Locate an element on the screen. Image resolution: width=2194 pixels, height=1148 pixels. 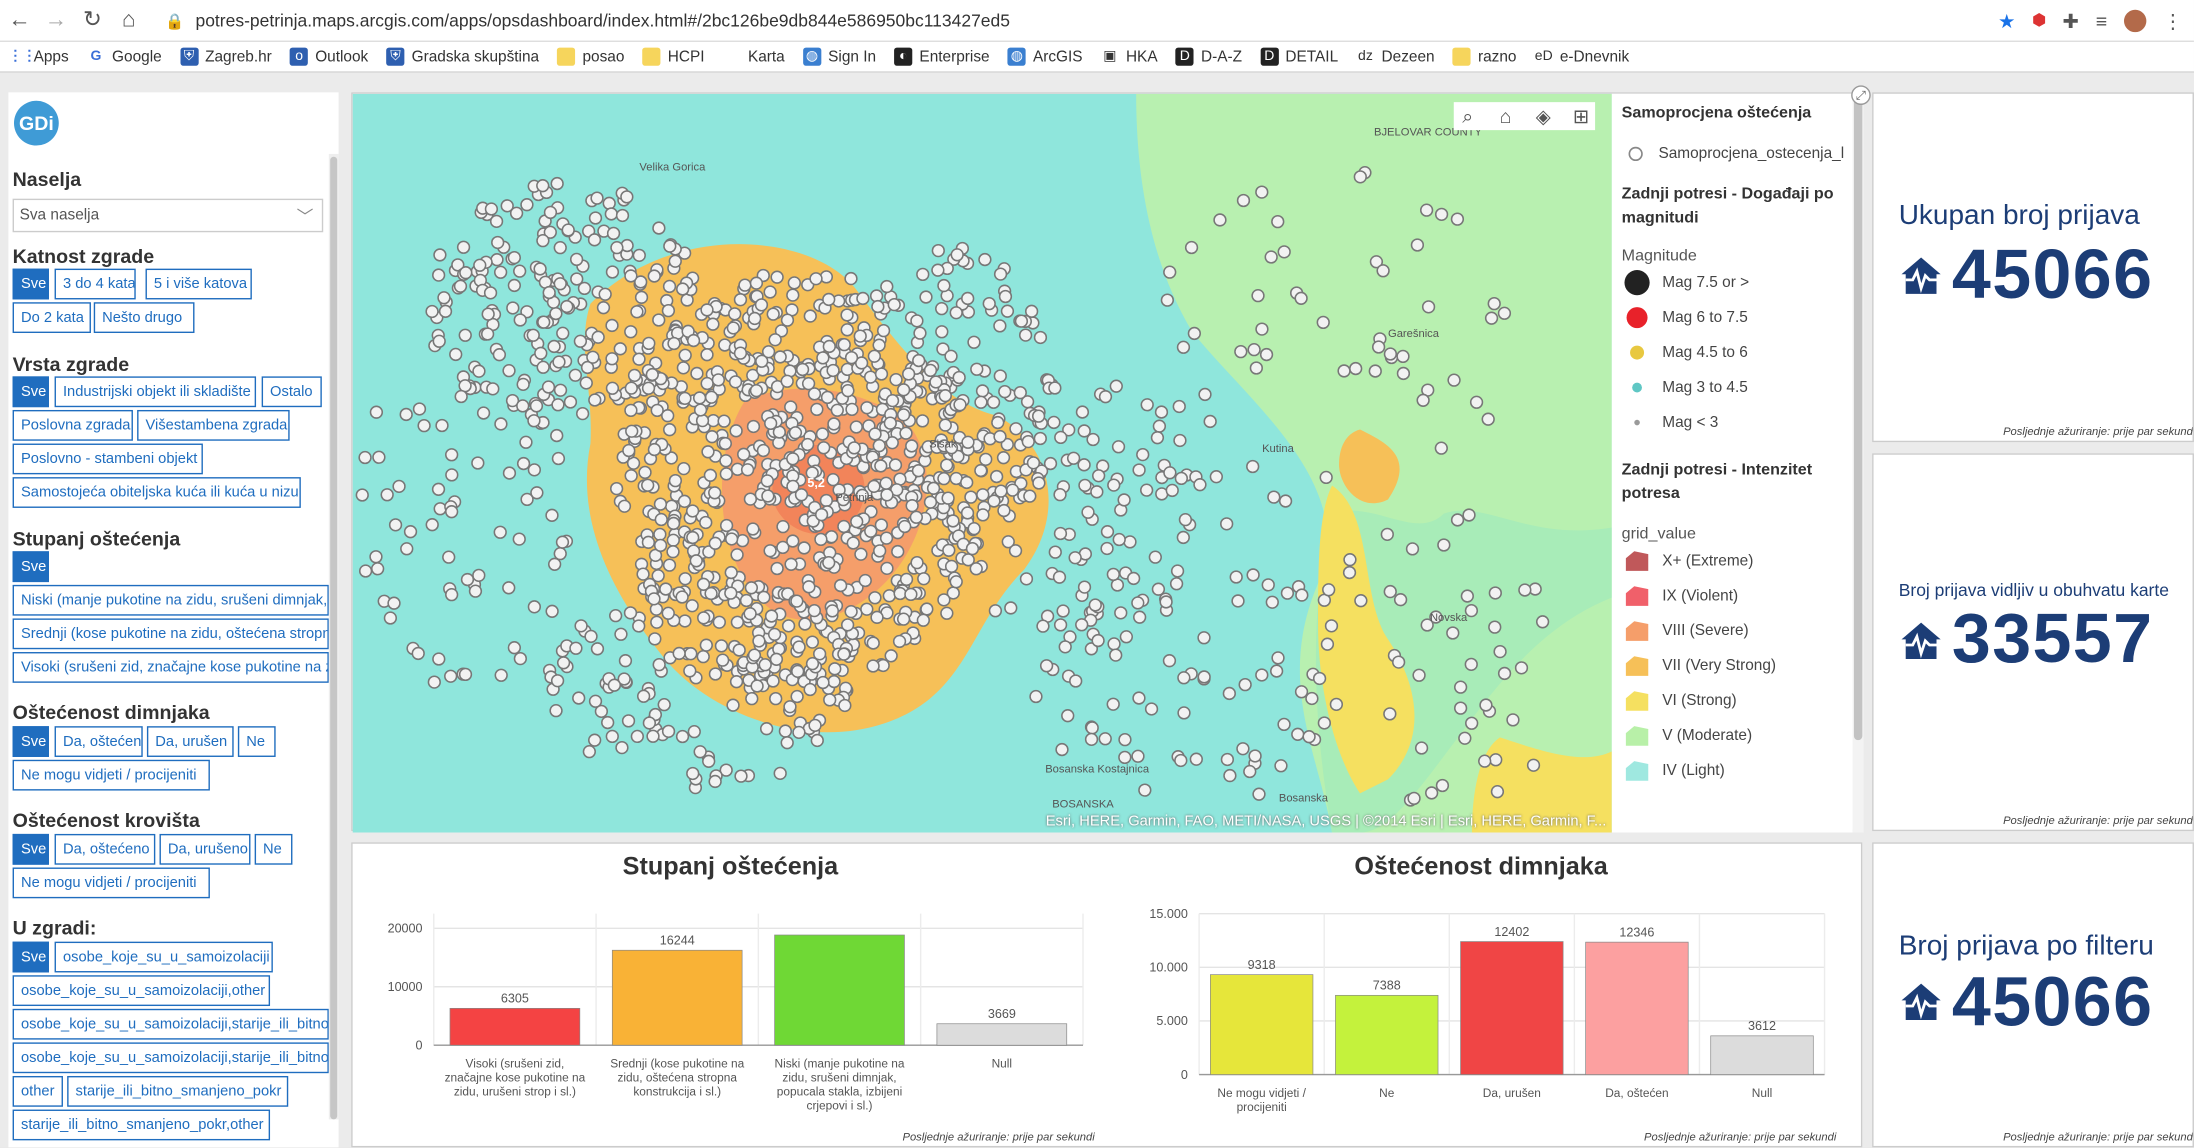
filter-chip-dimnjak: Ne mogu vidjeti / procijeniti is located at coordinates (111, 775).